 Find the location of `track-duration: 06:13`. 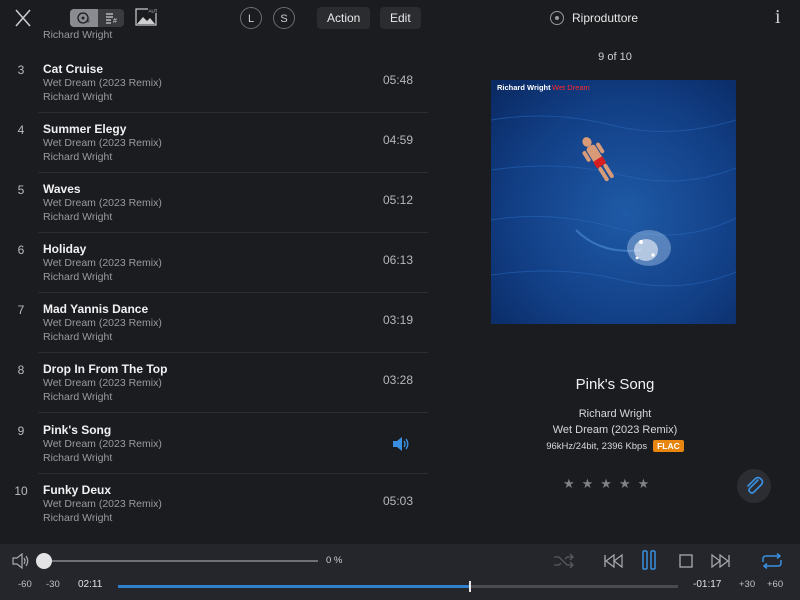

track-duration: 06:13 is located at coordinates (397, 260).